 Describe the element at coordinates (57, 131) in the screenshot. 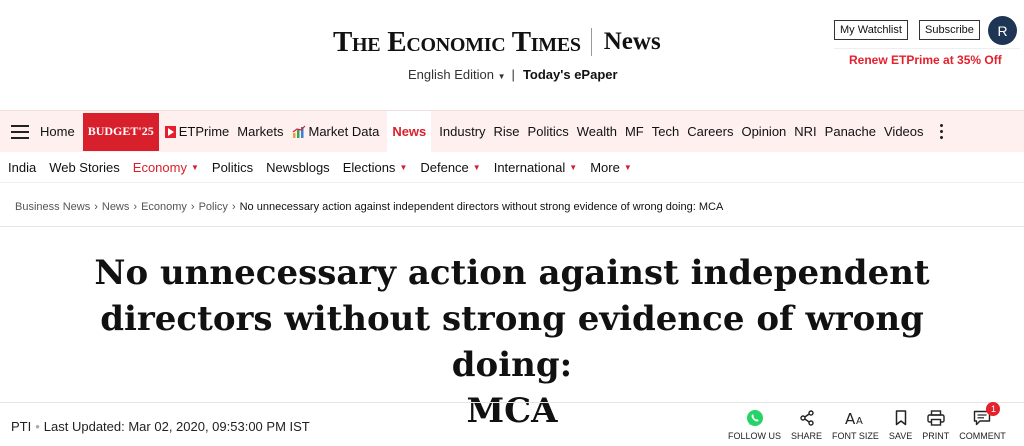

I see `nav-item-home: Home` at that location.